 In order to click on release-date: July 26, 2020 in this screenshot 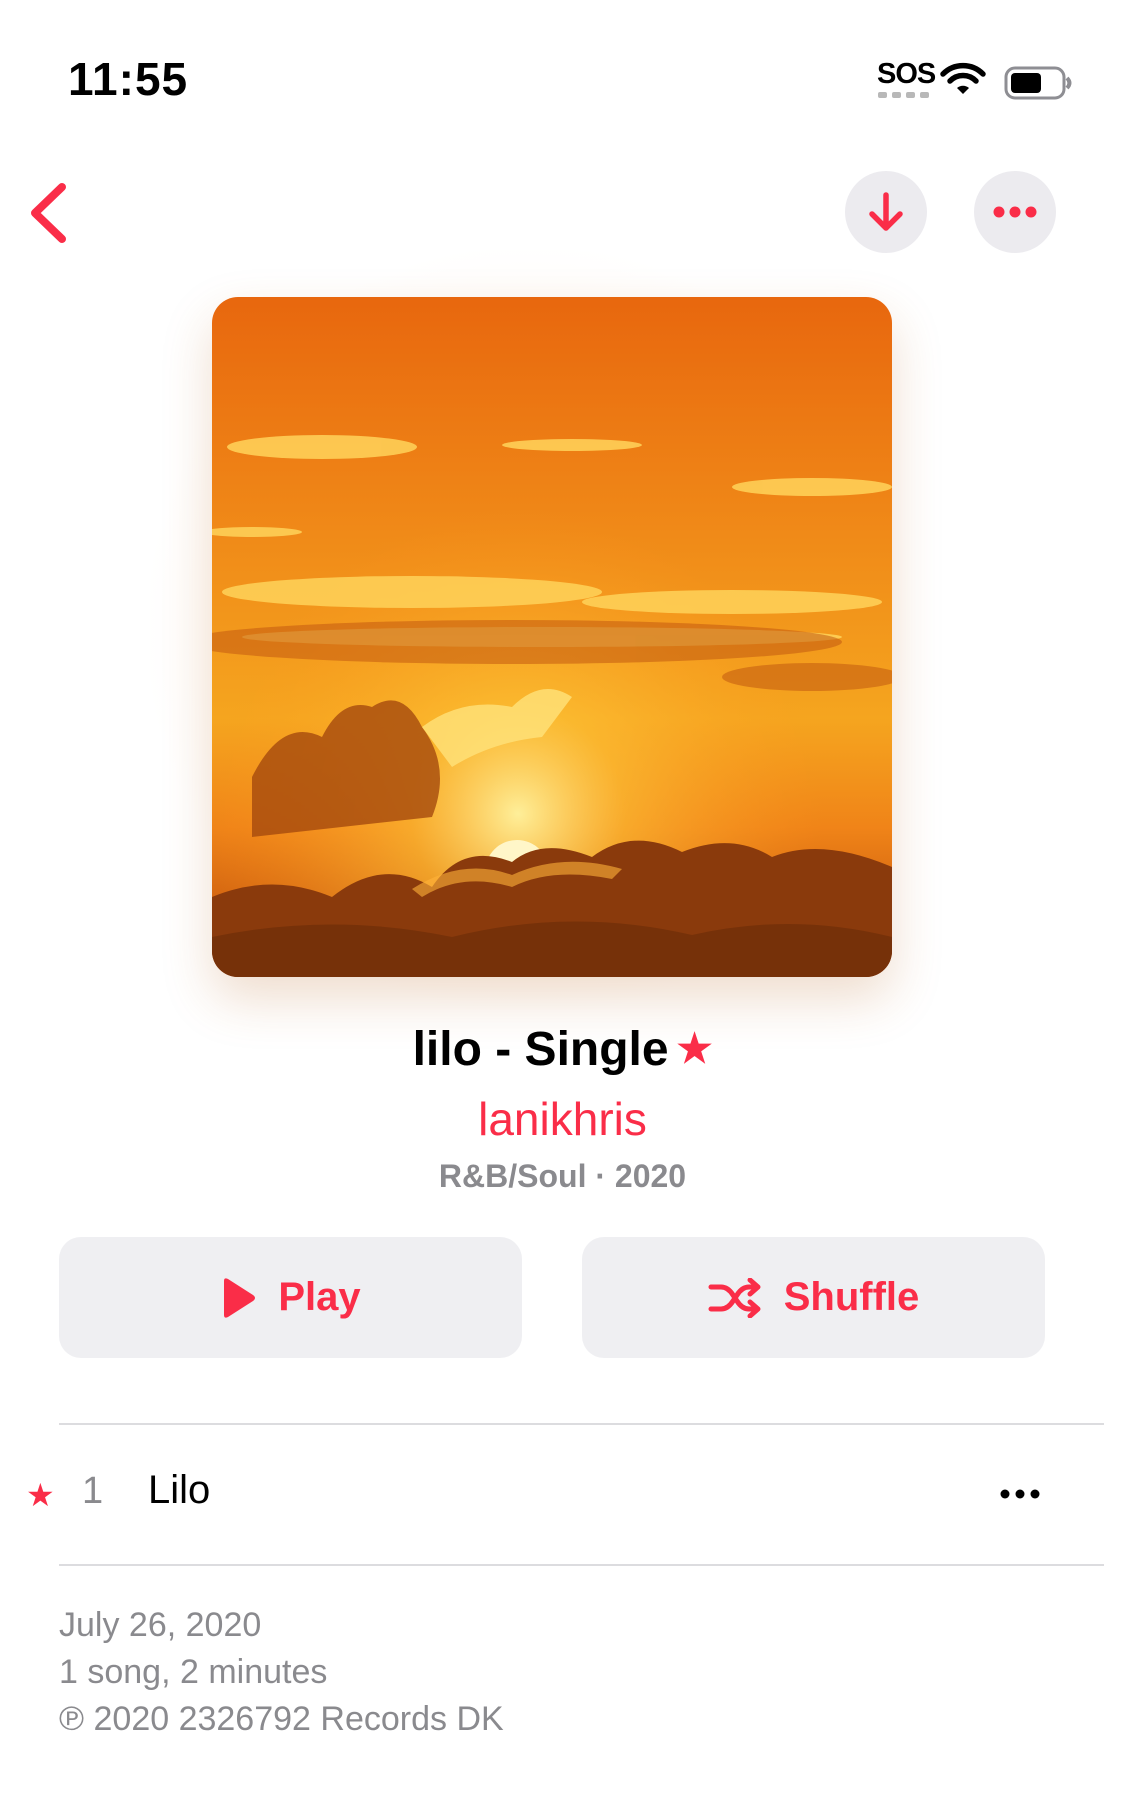, I will do `click(160, 1625)`.